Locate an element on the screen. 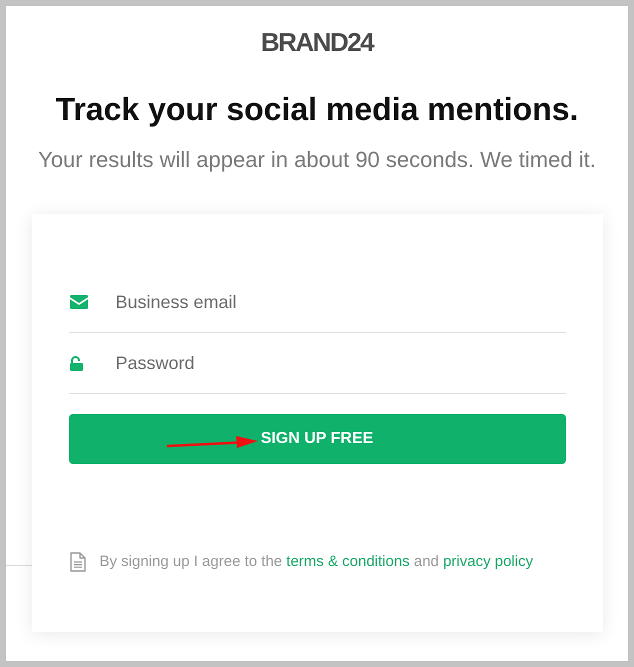 This screenshot has width=634, height=667. brand-logo: BRAND24 is located at coordinates (317, 42).